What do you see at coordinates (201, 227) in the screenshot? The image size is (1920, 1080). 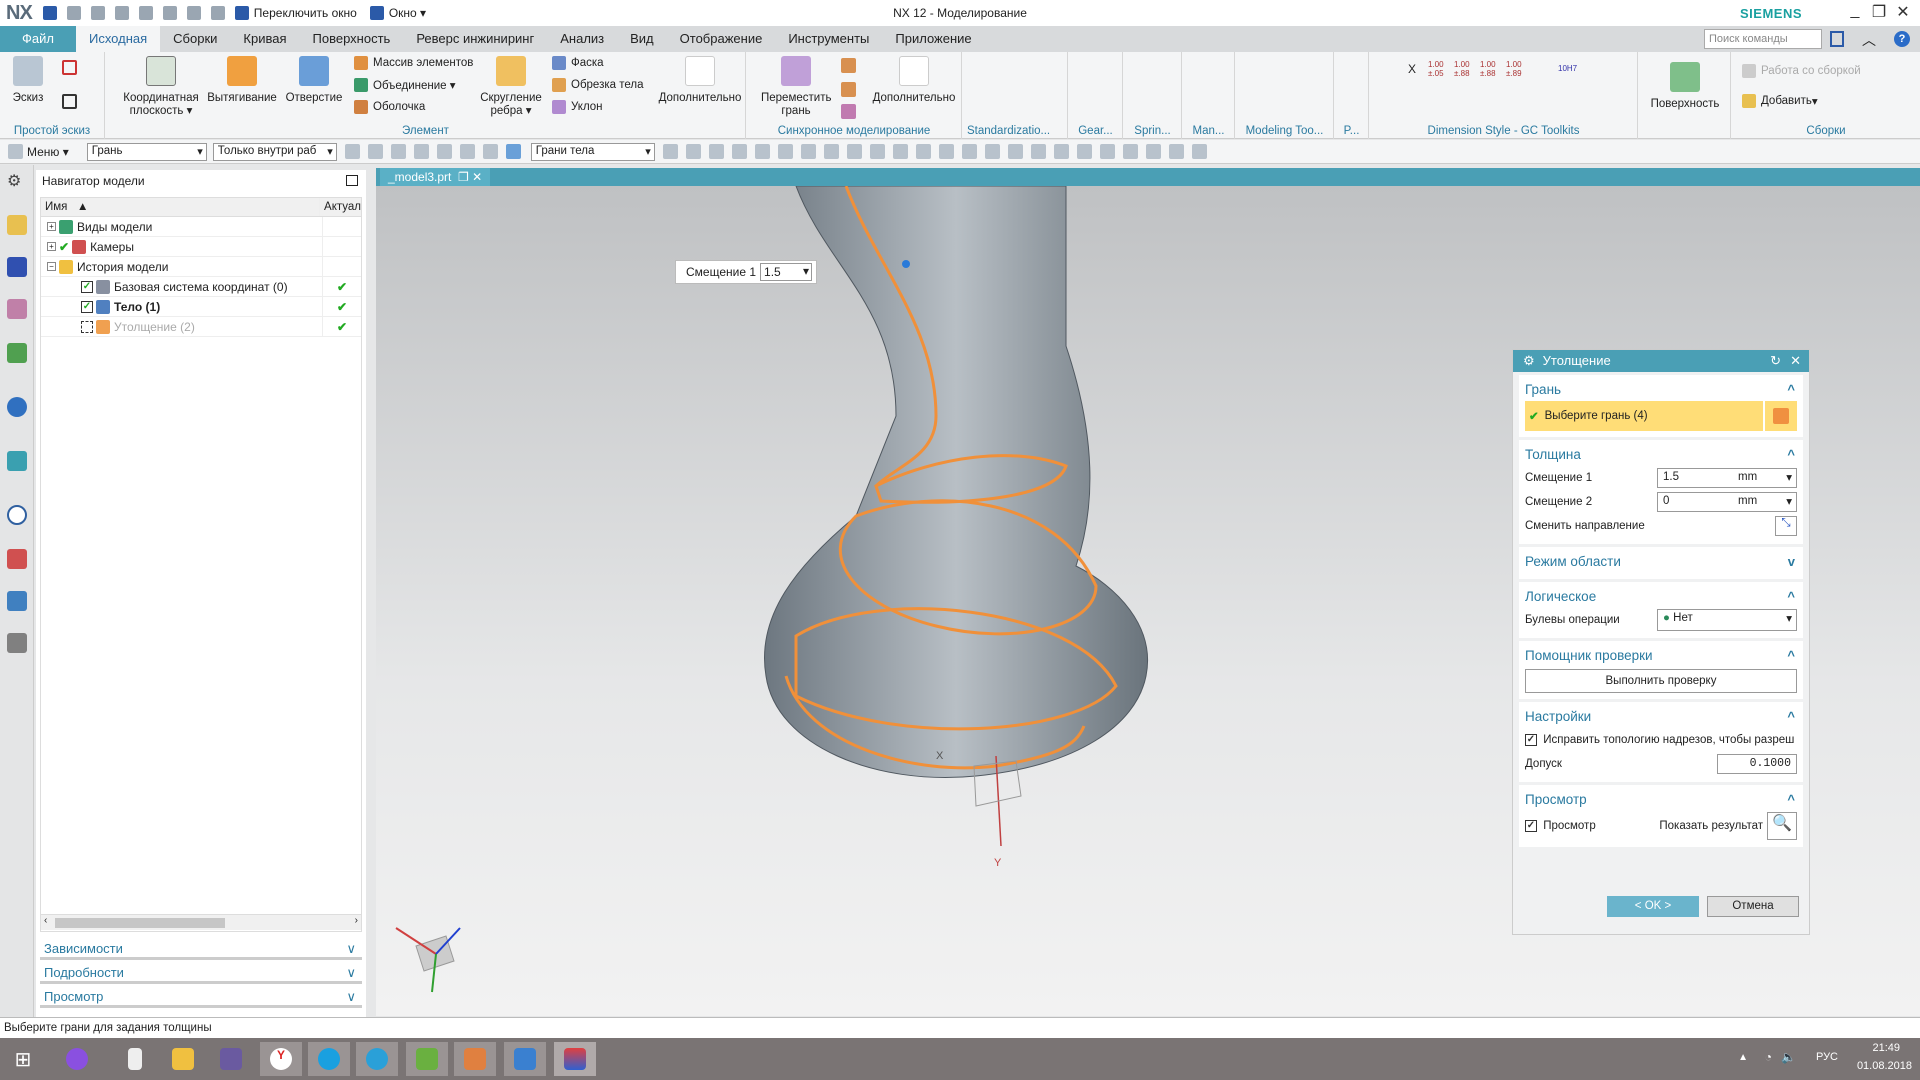 I see `tree-row: + Виды модели` at bounding box center [201, 227].